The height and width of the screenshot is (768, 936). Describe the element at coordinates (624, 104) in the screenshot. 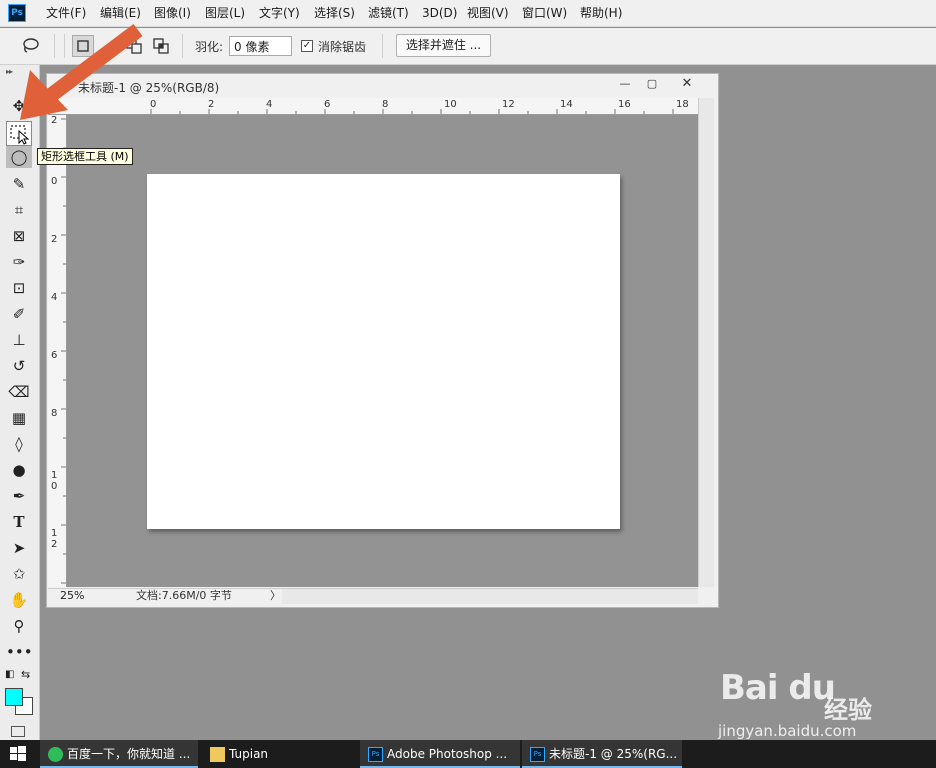

I see `ruler-h-tick: 16` at that location.